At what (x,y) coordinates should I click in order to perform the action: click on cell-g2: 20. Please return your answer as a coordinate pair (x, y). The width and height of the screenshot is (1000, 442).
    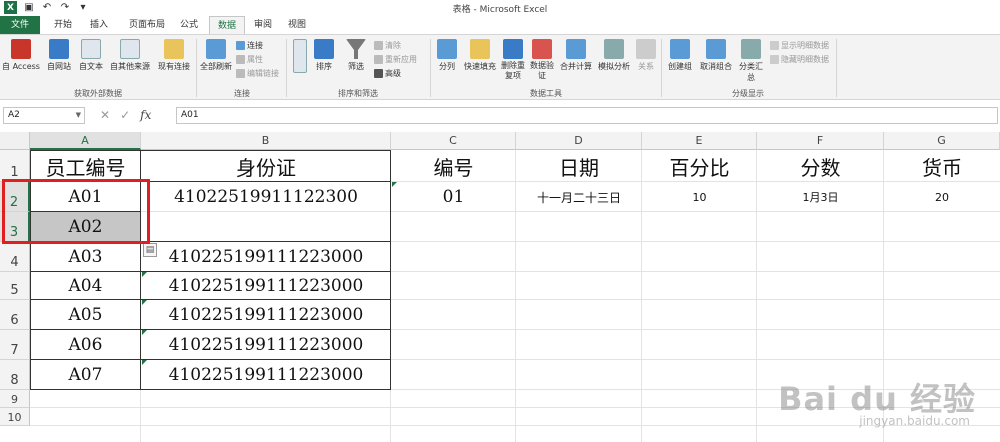
    Looking at the image, I should click on (942, 197).